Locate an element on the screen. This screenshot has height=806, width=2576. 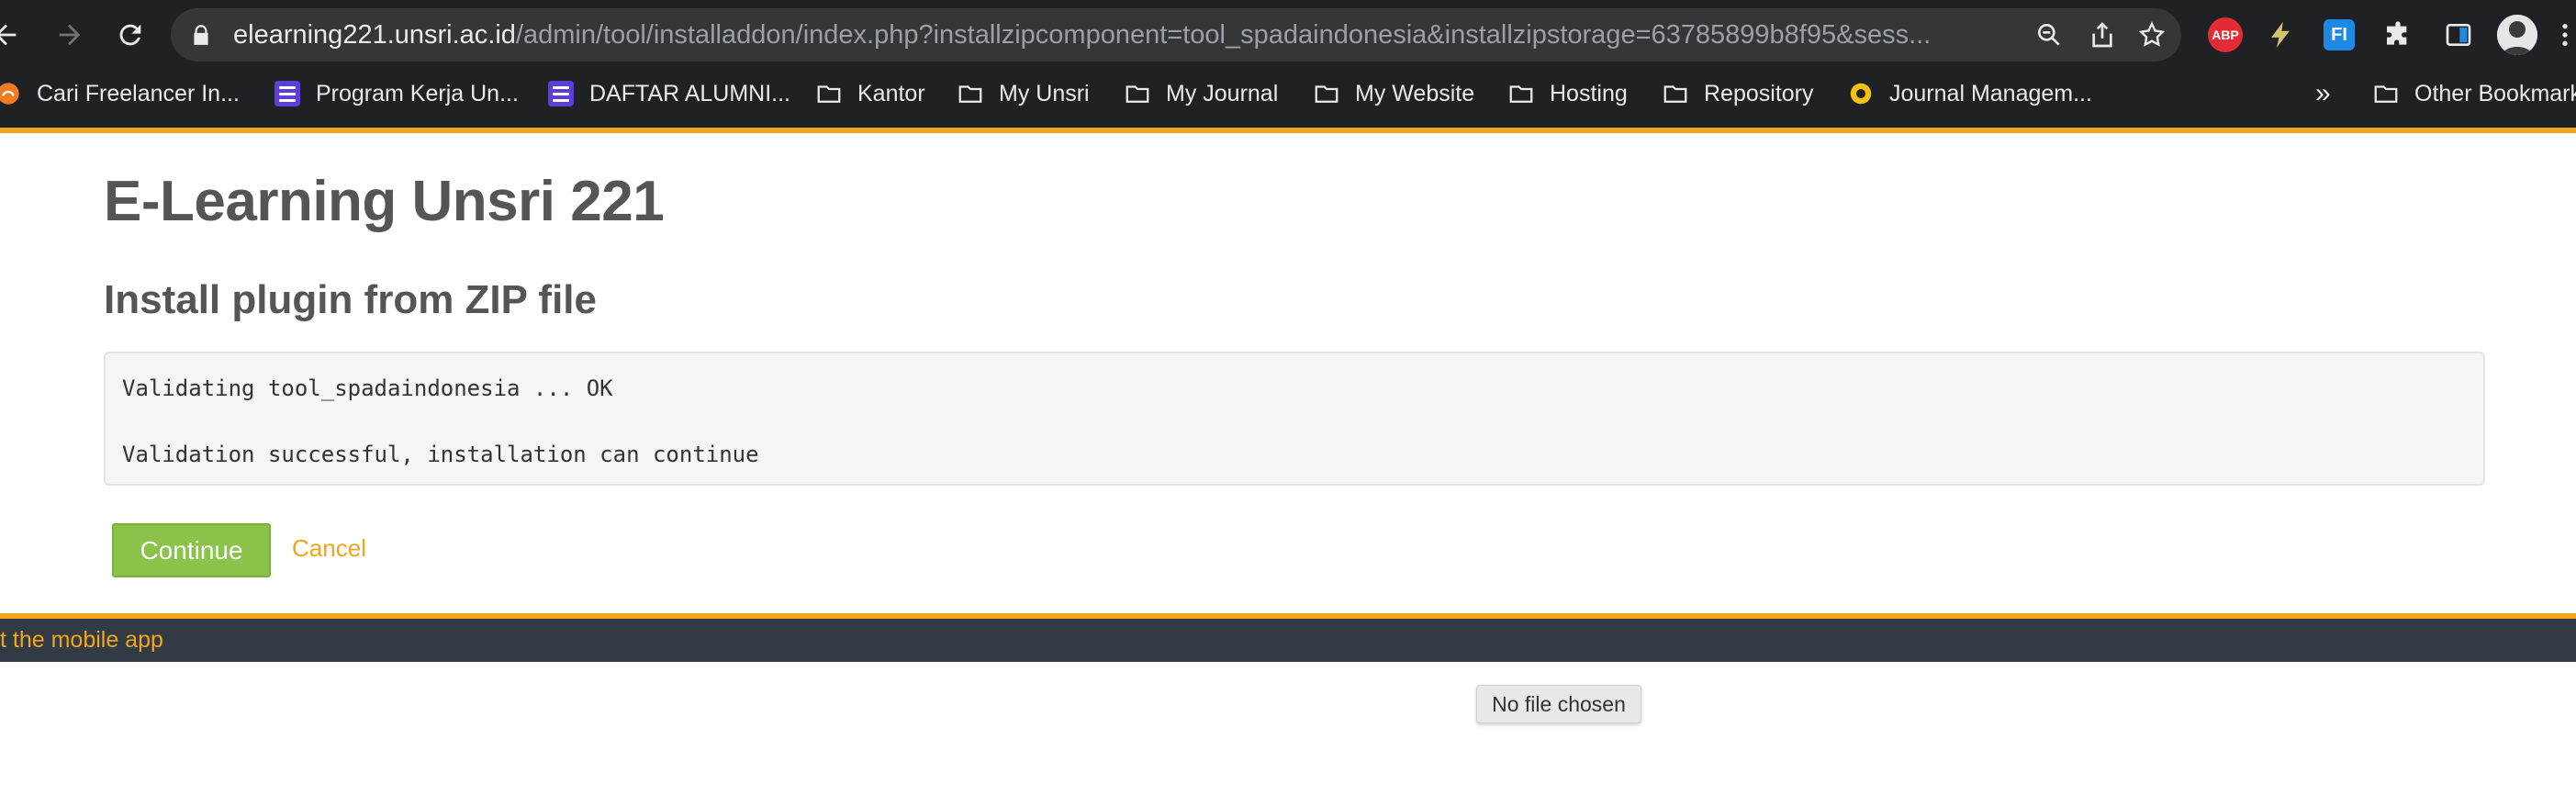
bookmark-item: Kantor is located at coordinates (870, 94).